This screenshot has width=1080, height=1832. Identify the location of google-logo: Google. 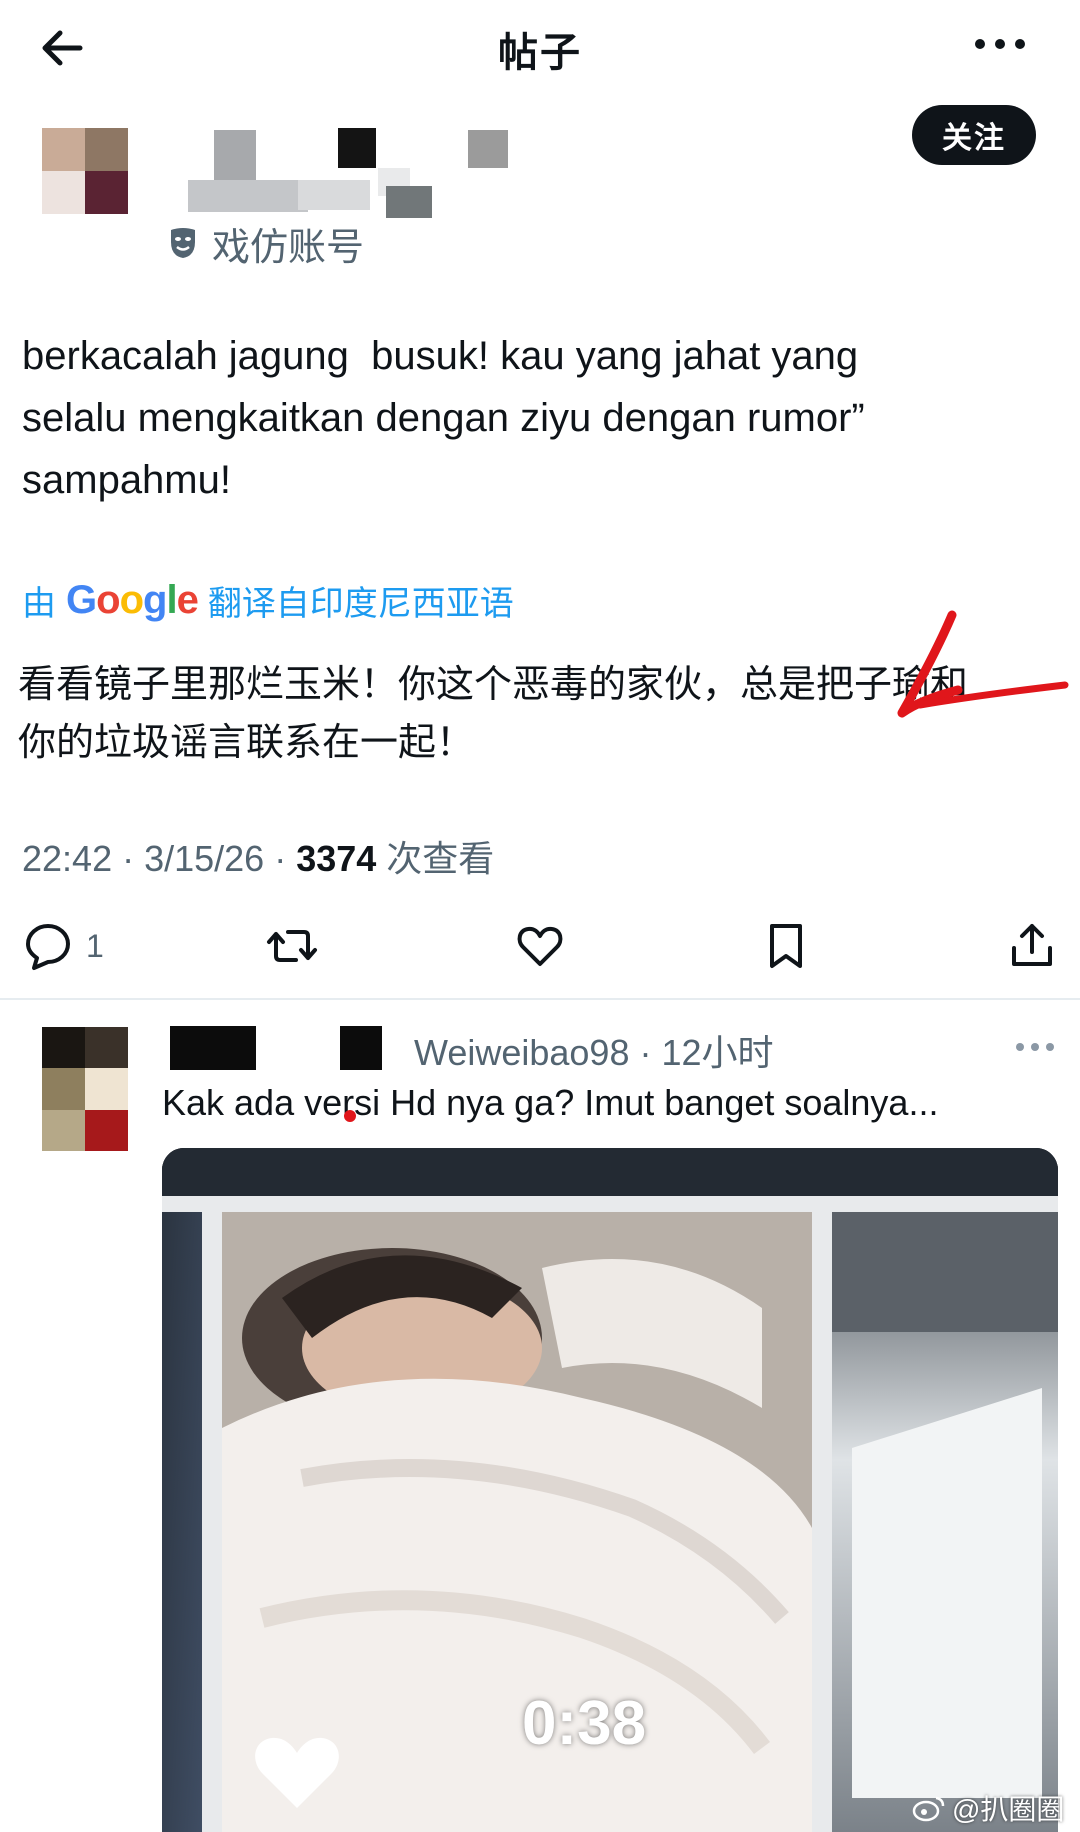
(132, 599).